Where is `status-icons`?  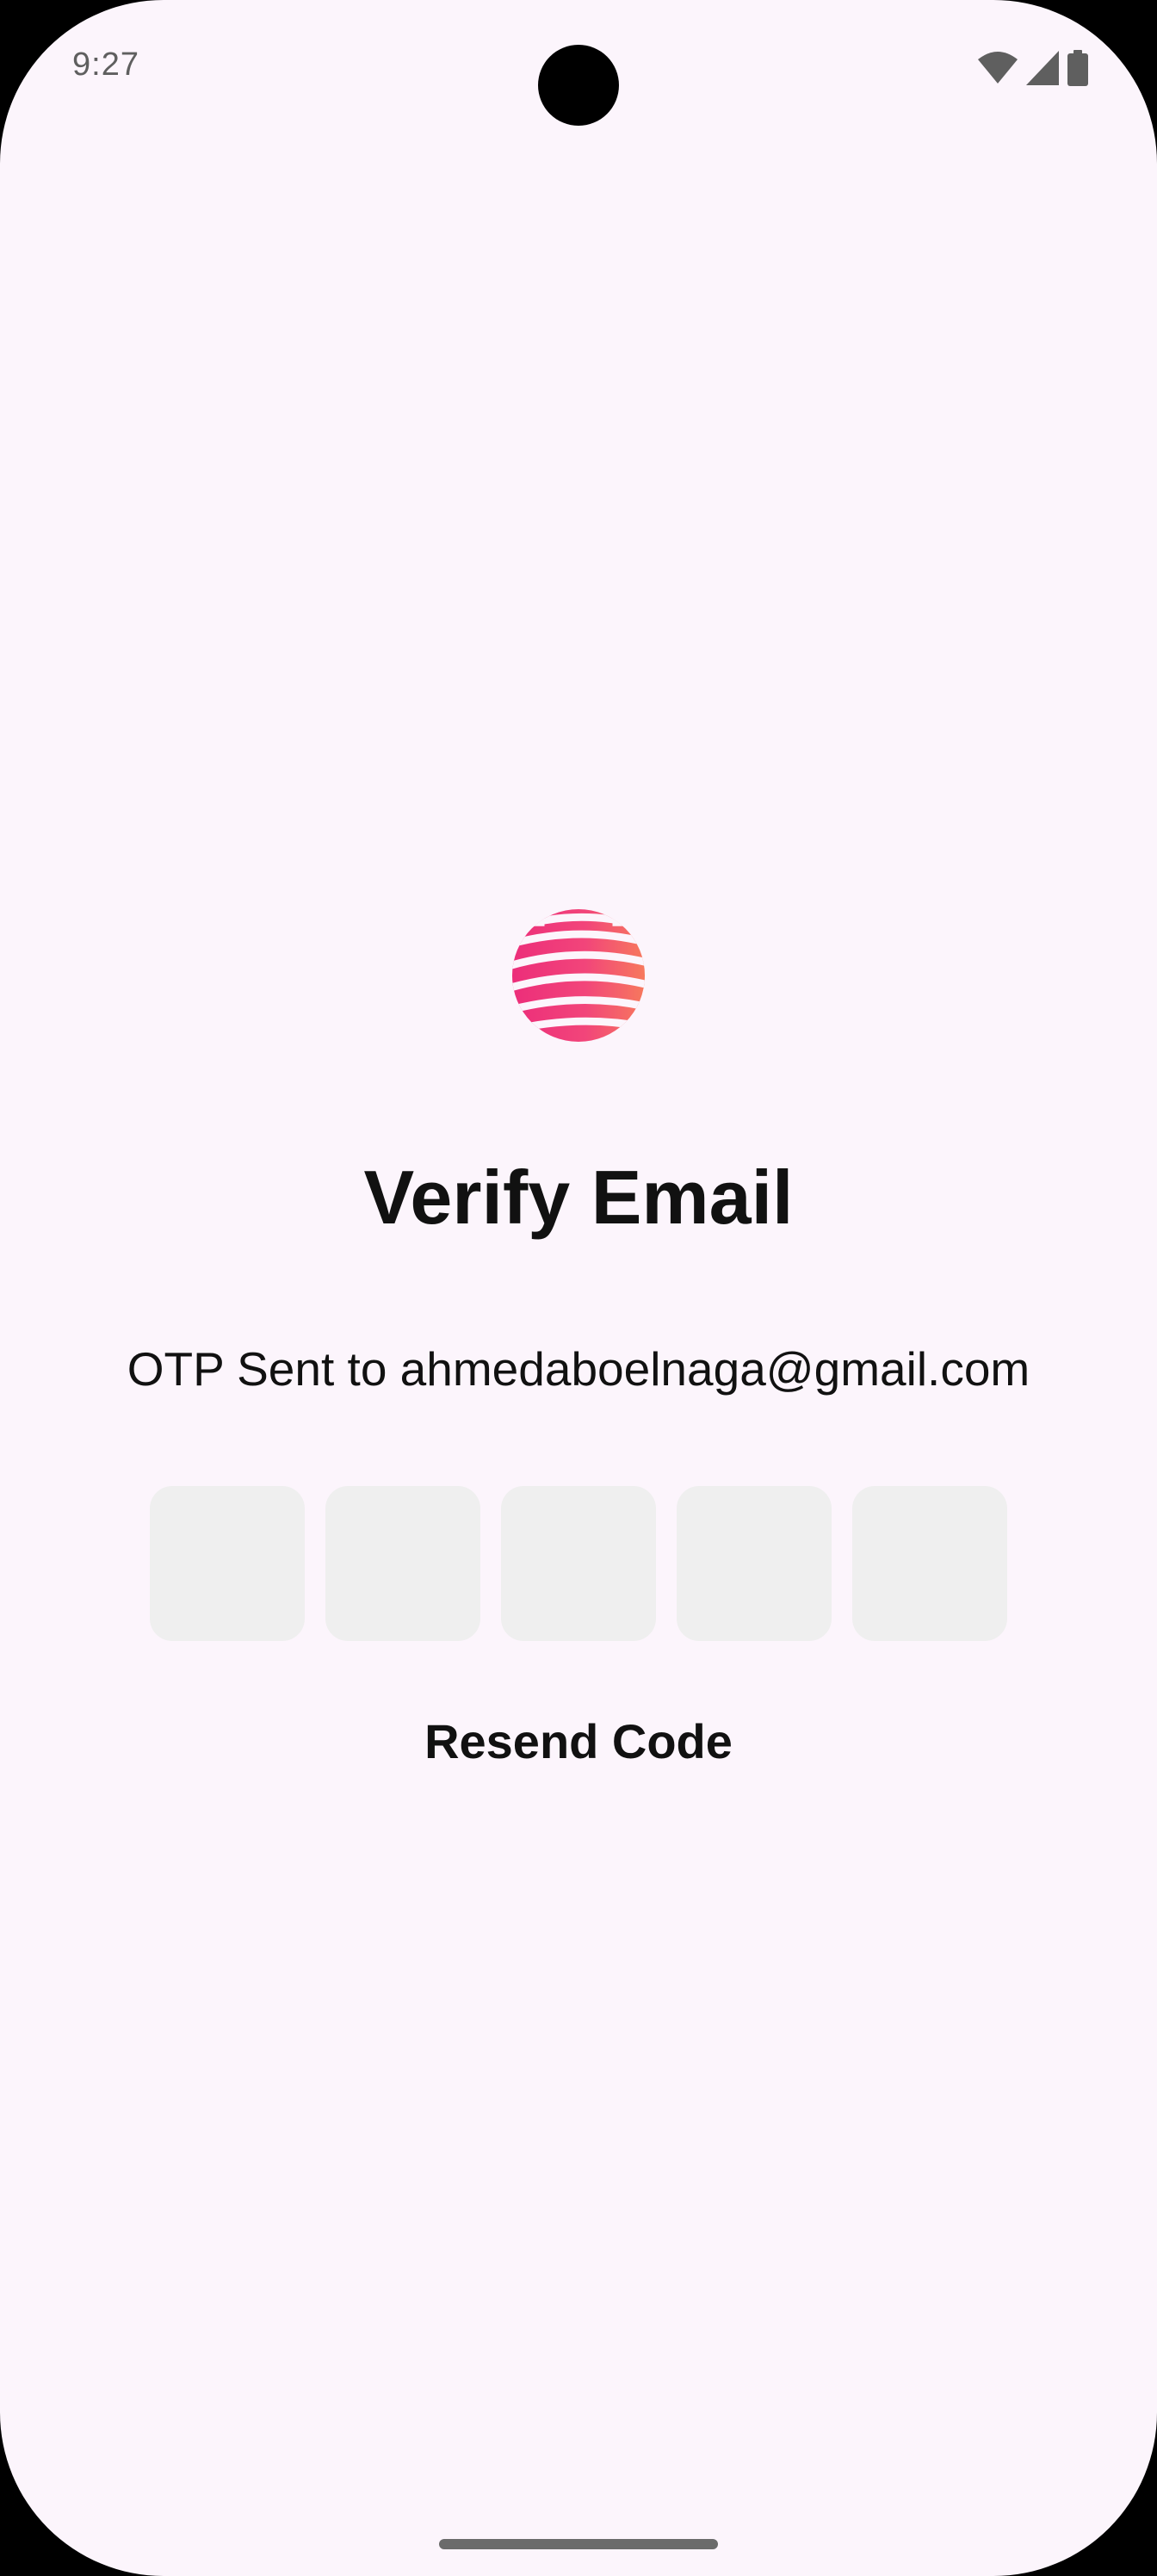 status-icons is located at coordinates (1033, 68).